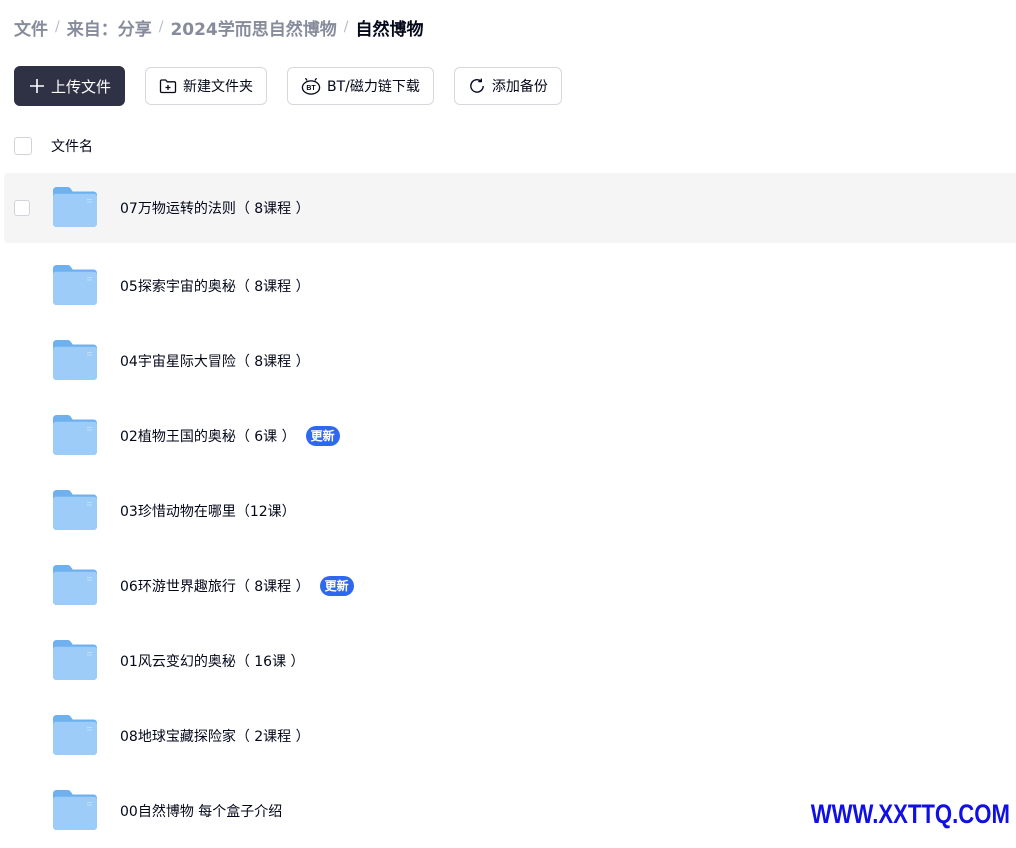 The height and width of the screenshot is (848, 1016). I want to click on file-row-name: 01风云变幻的奥秘（ 16课 ）, so click(212, 661).